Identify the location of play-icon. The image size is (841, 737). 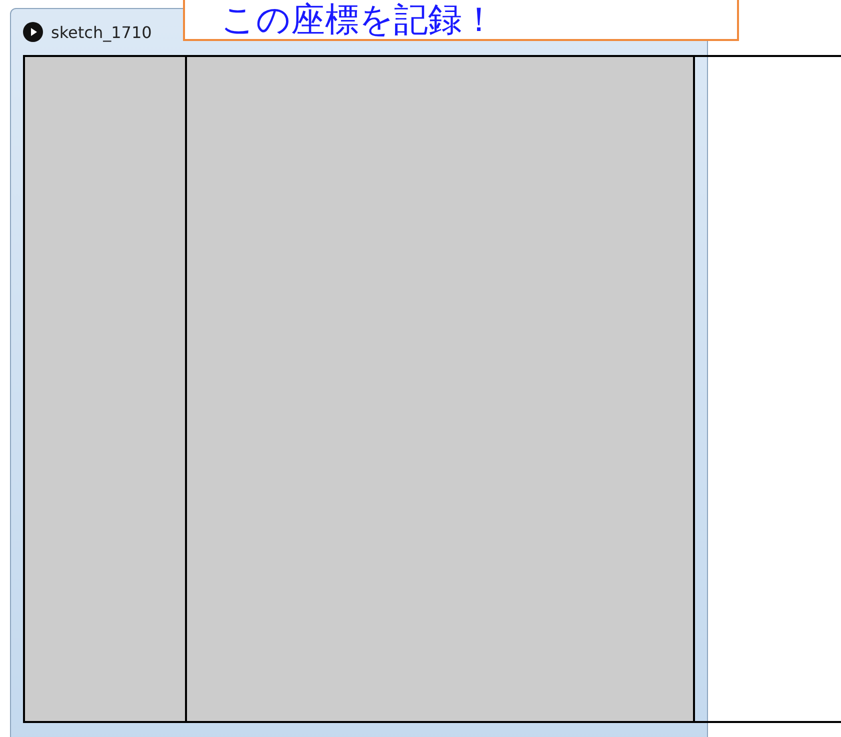
(33, 32).